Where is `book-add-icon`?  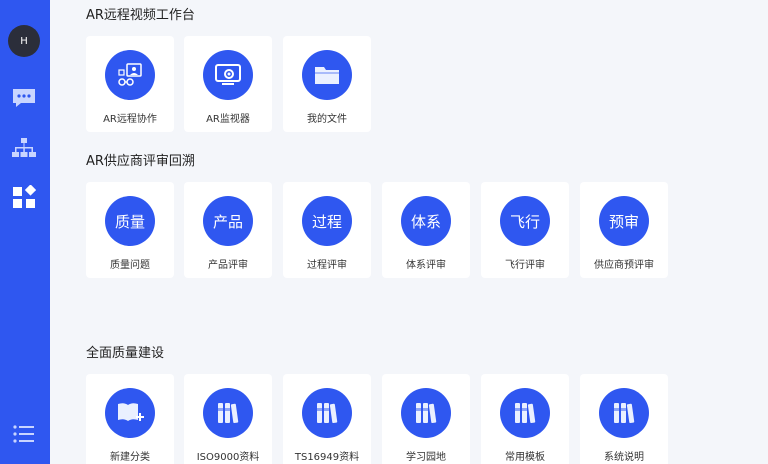 book-add-icon is located at coordinates (130, 413).